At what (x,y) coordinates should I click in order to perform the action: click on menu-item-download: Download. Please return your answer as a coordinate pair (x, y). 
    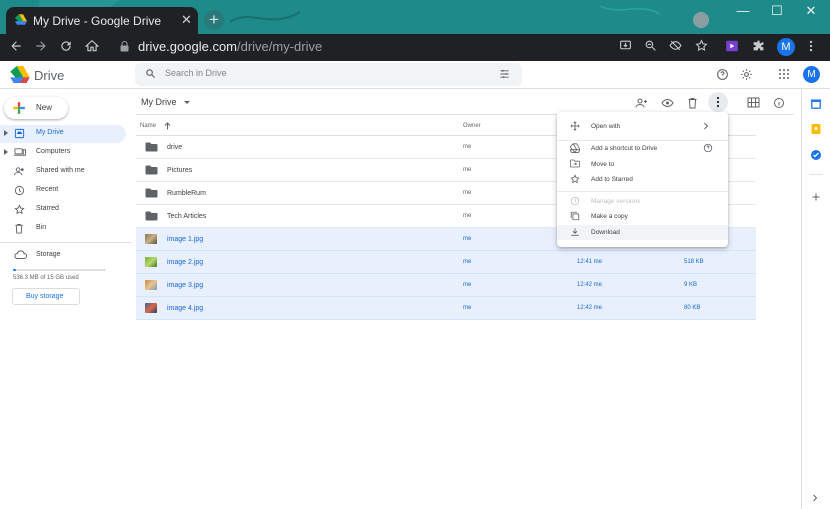
    Looking at the image, I should click on (642, 232).